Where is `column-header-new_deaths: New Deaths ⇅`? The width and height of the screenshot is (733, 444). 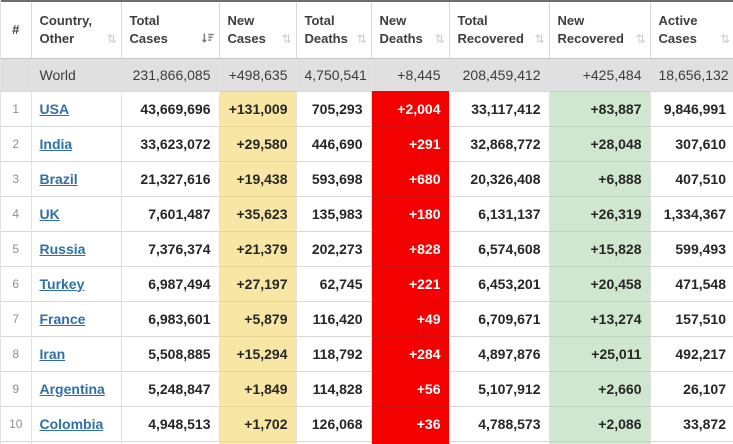 column-header-new_deaths: New Deaths ⇅ is located at coordinates (410, 29).